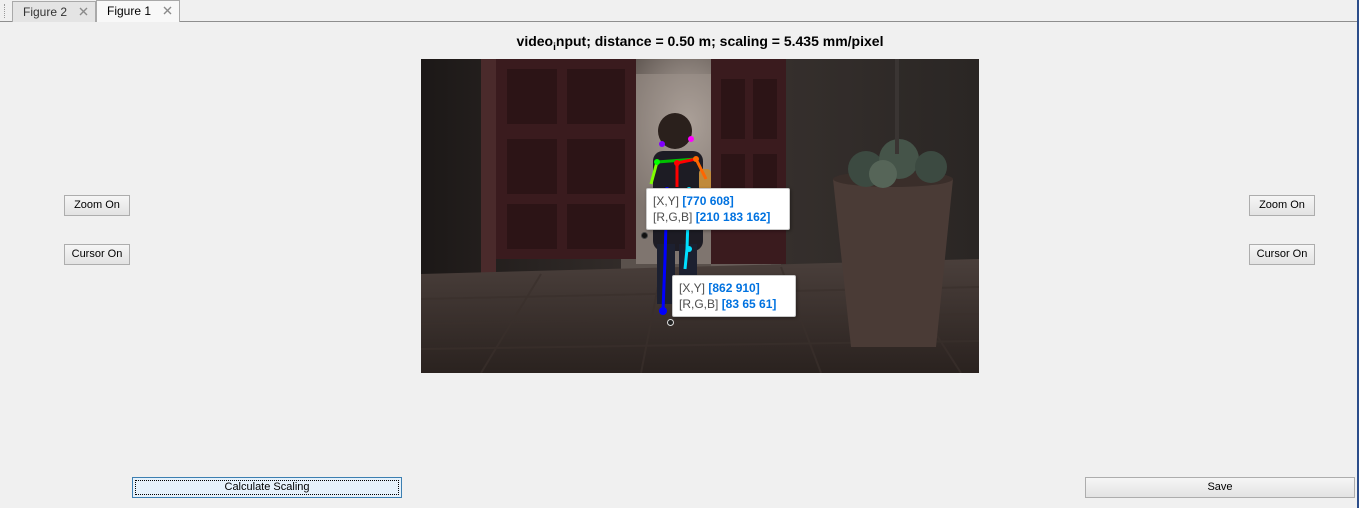 Image resolution: width=1359 pixels, height=508 pixels. I want to click on calculate-scaling-button-label: Calculate Scaling, so click(267, 487).